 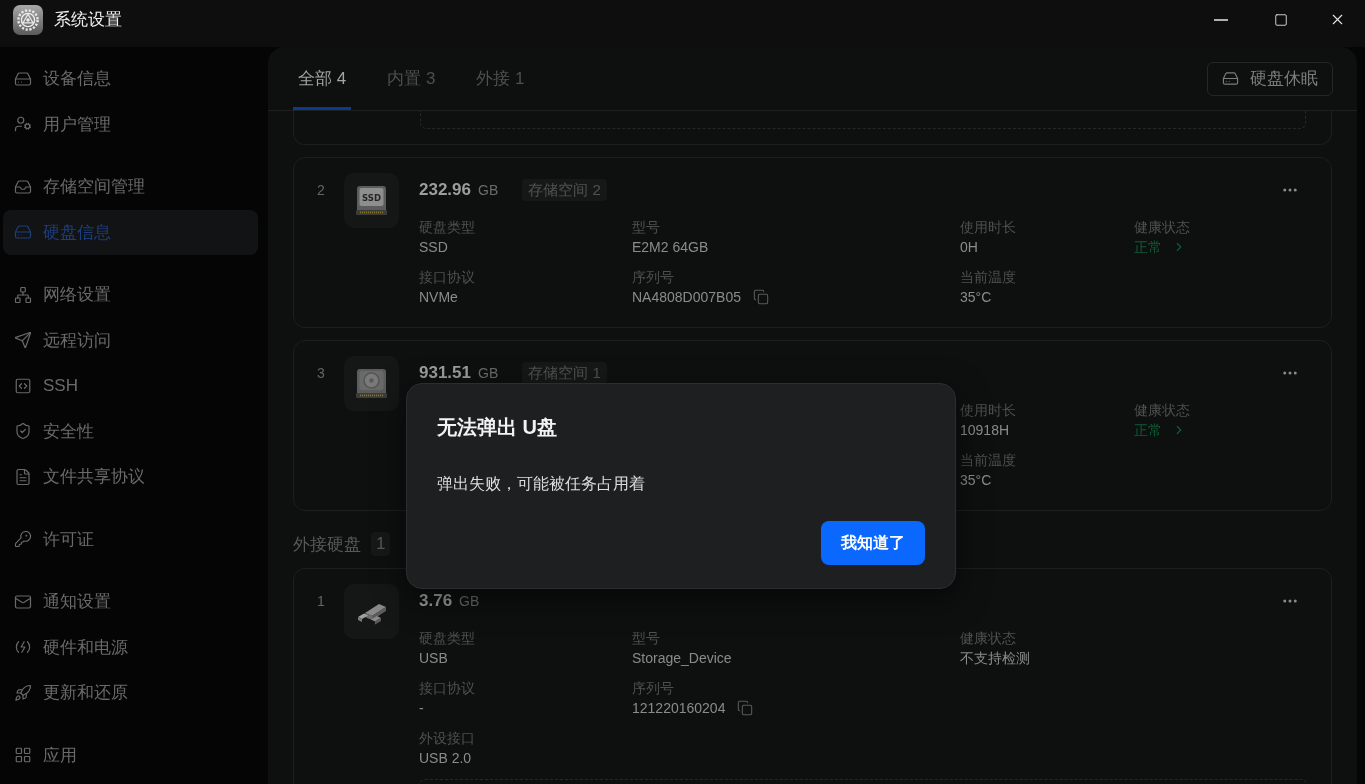 I want to click on gear-app-icon, so click(x=28, y=19).